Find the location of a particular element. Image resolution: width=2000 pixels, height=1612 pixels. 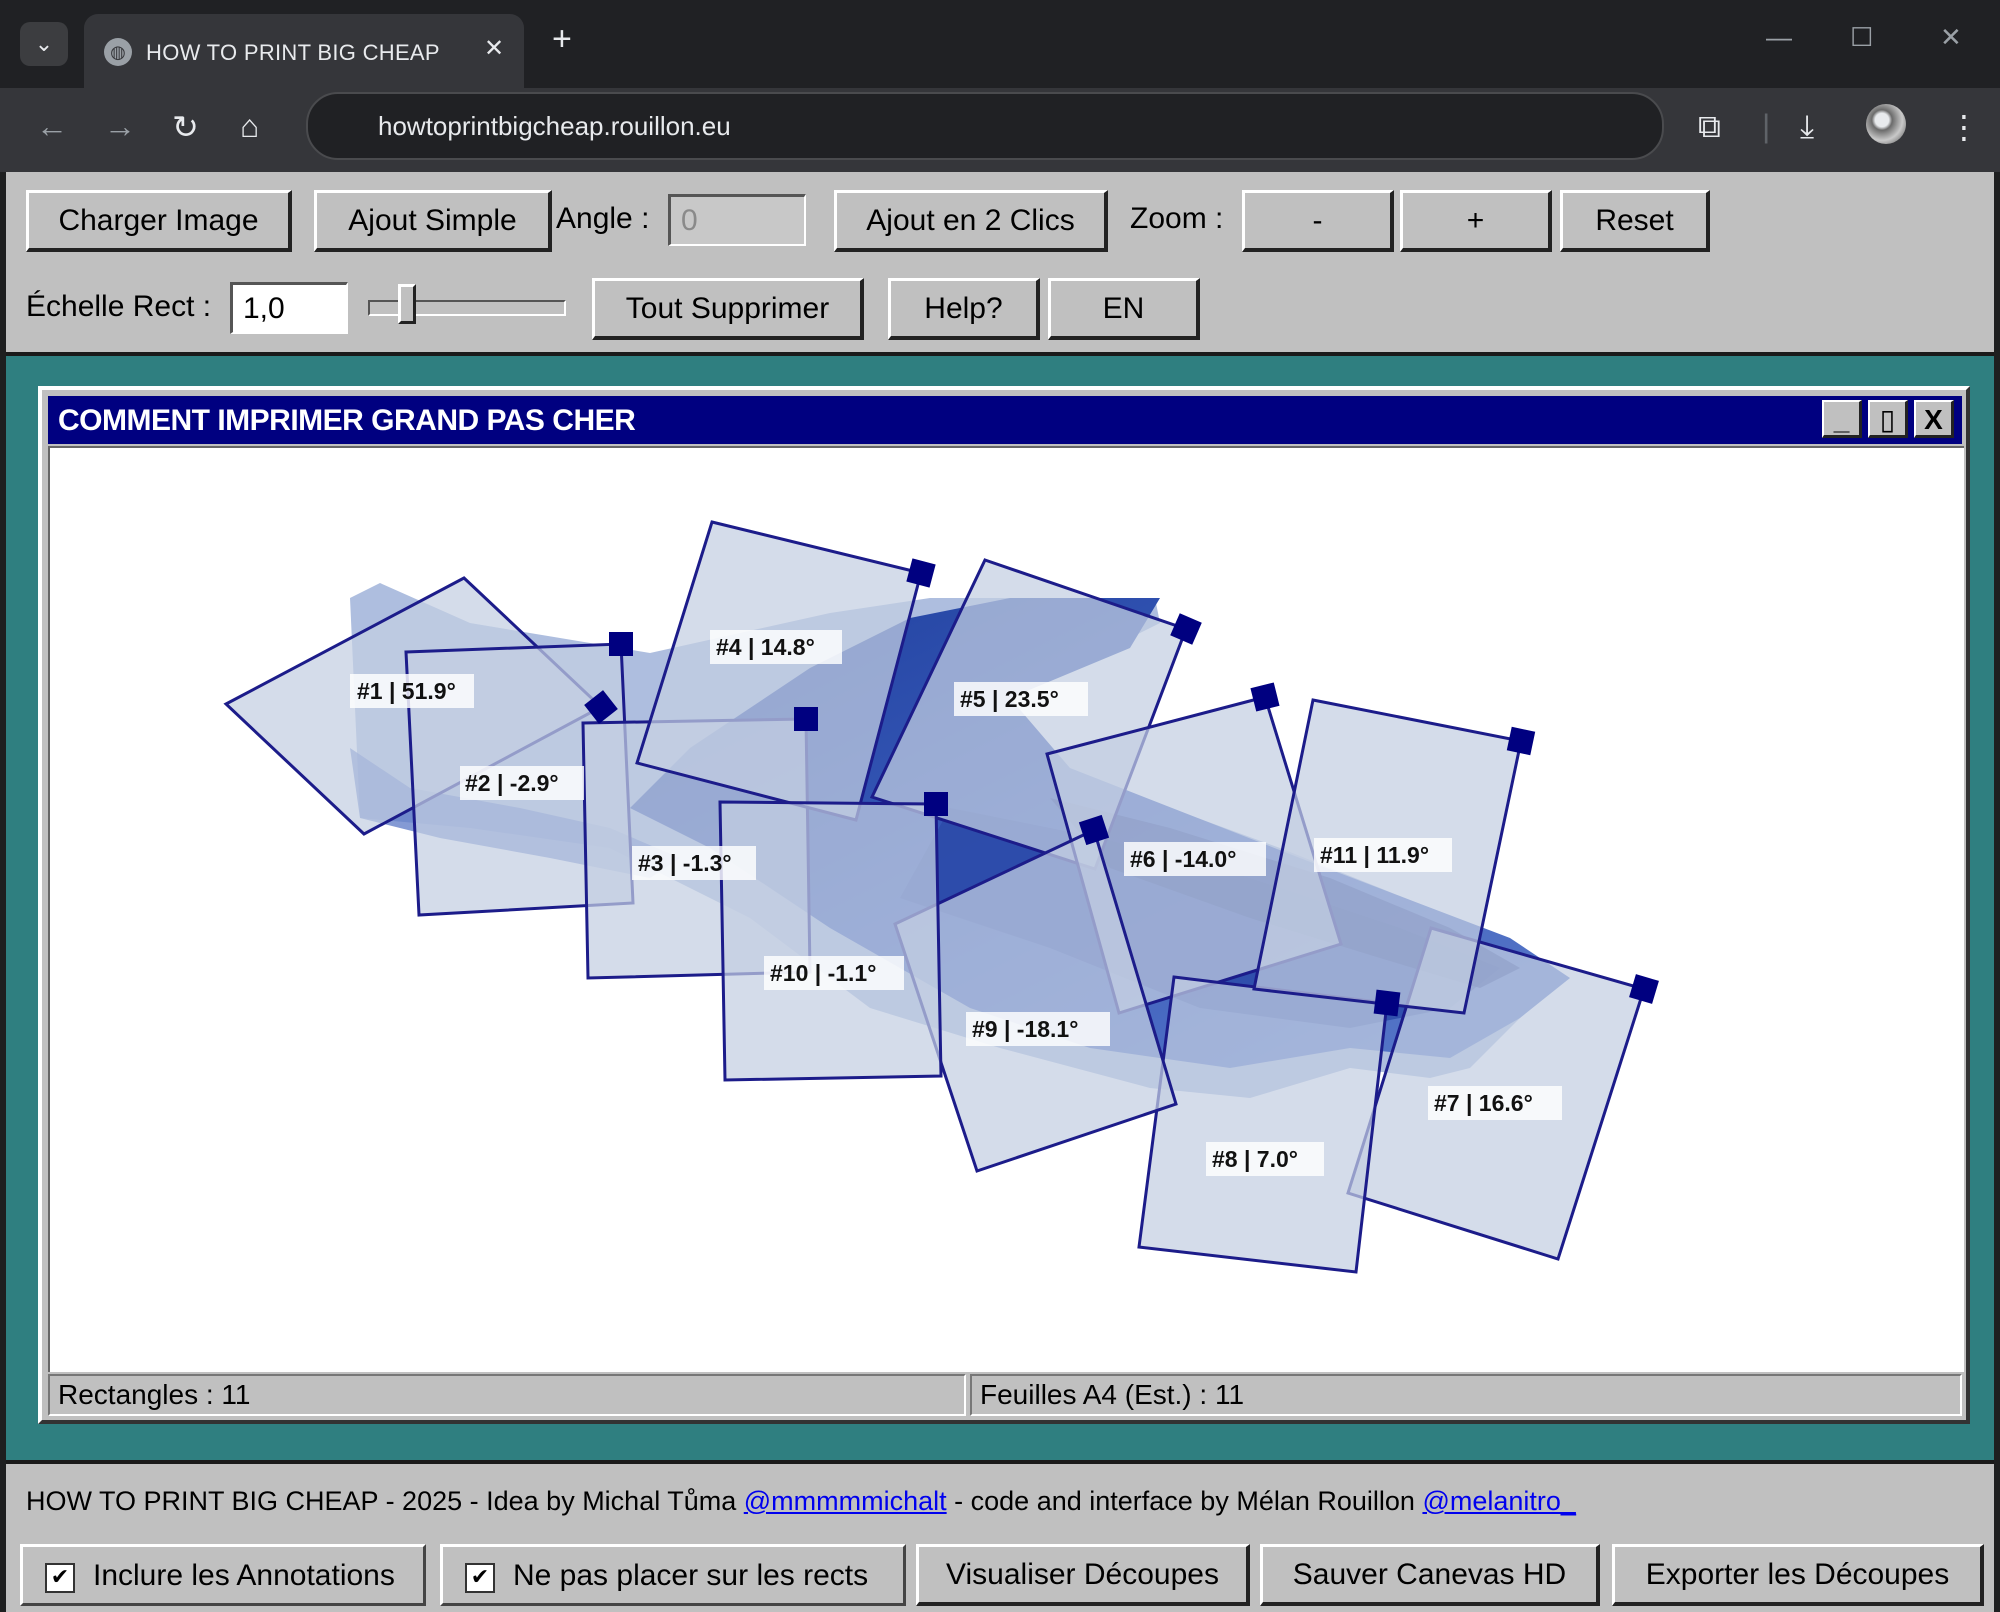

reload-icon: ↻ is located at coordinates (185, 127).